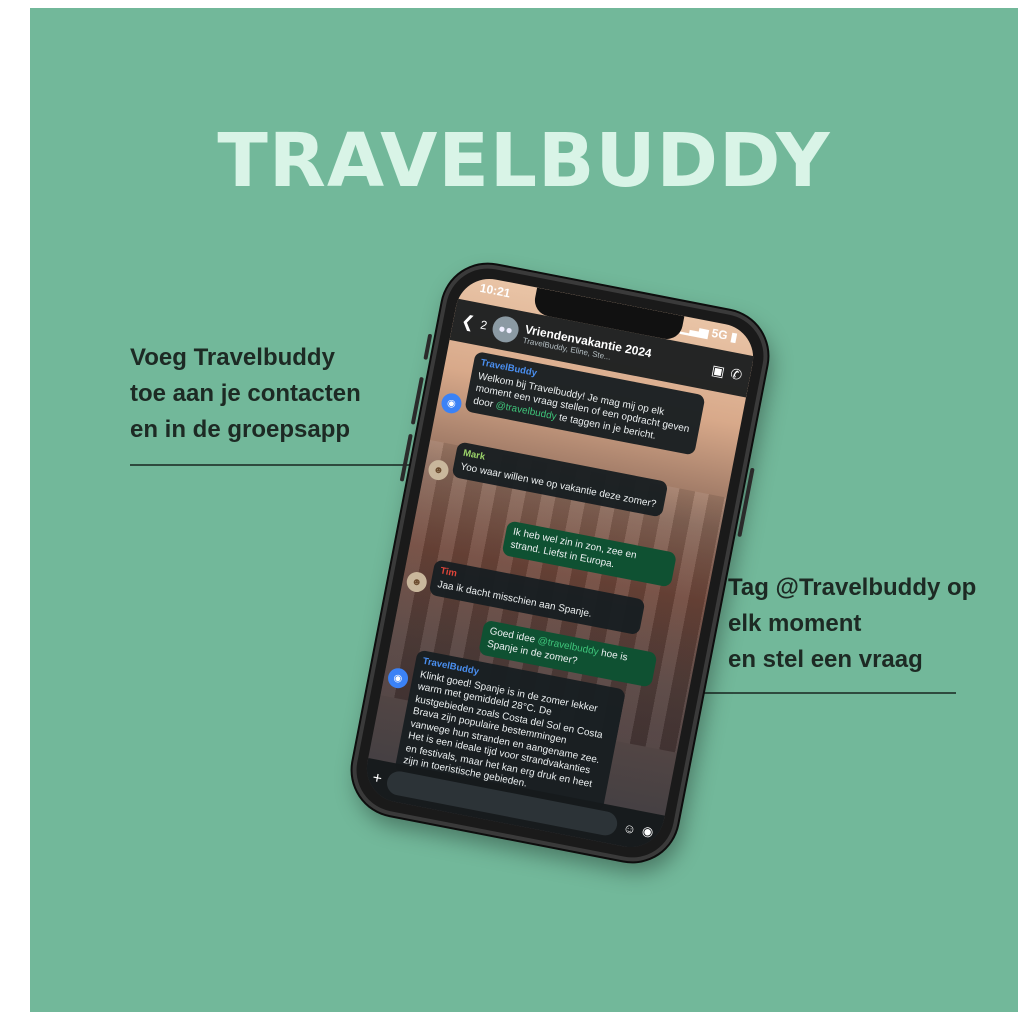 The image size is (1019, 1014). Describe the element at coordinates (428, 346) in the screenshot. I see `mute-switch` at that location.